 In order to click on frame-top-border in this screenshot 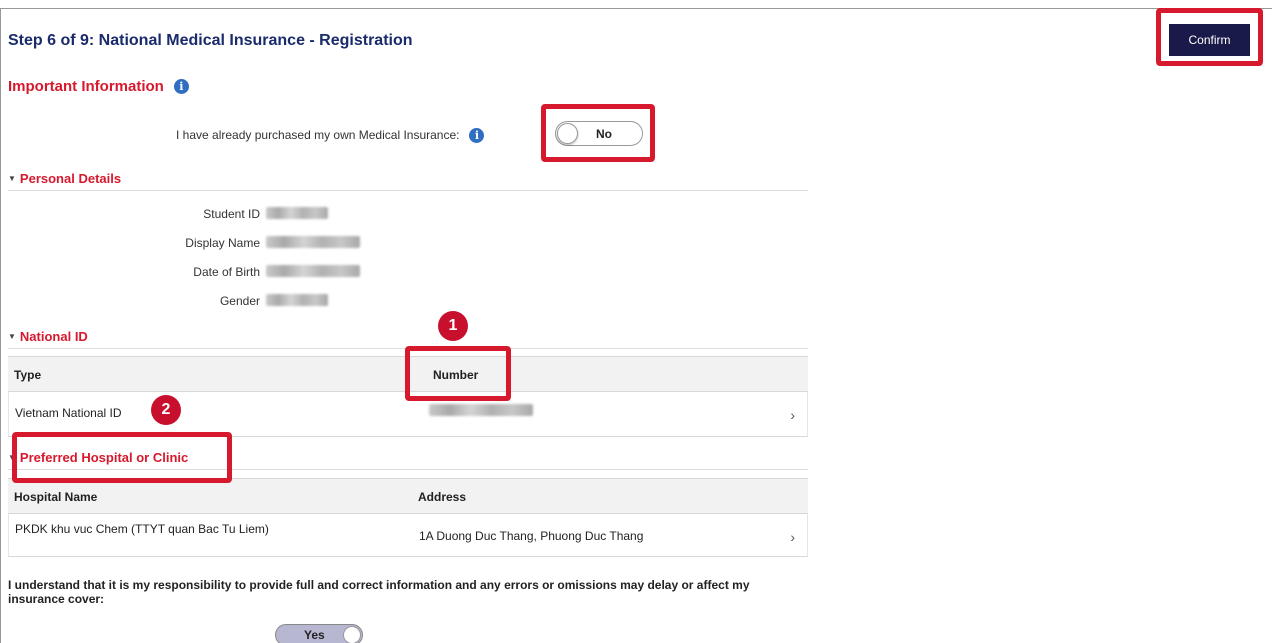, I will do `click(636, 8)`.